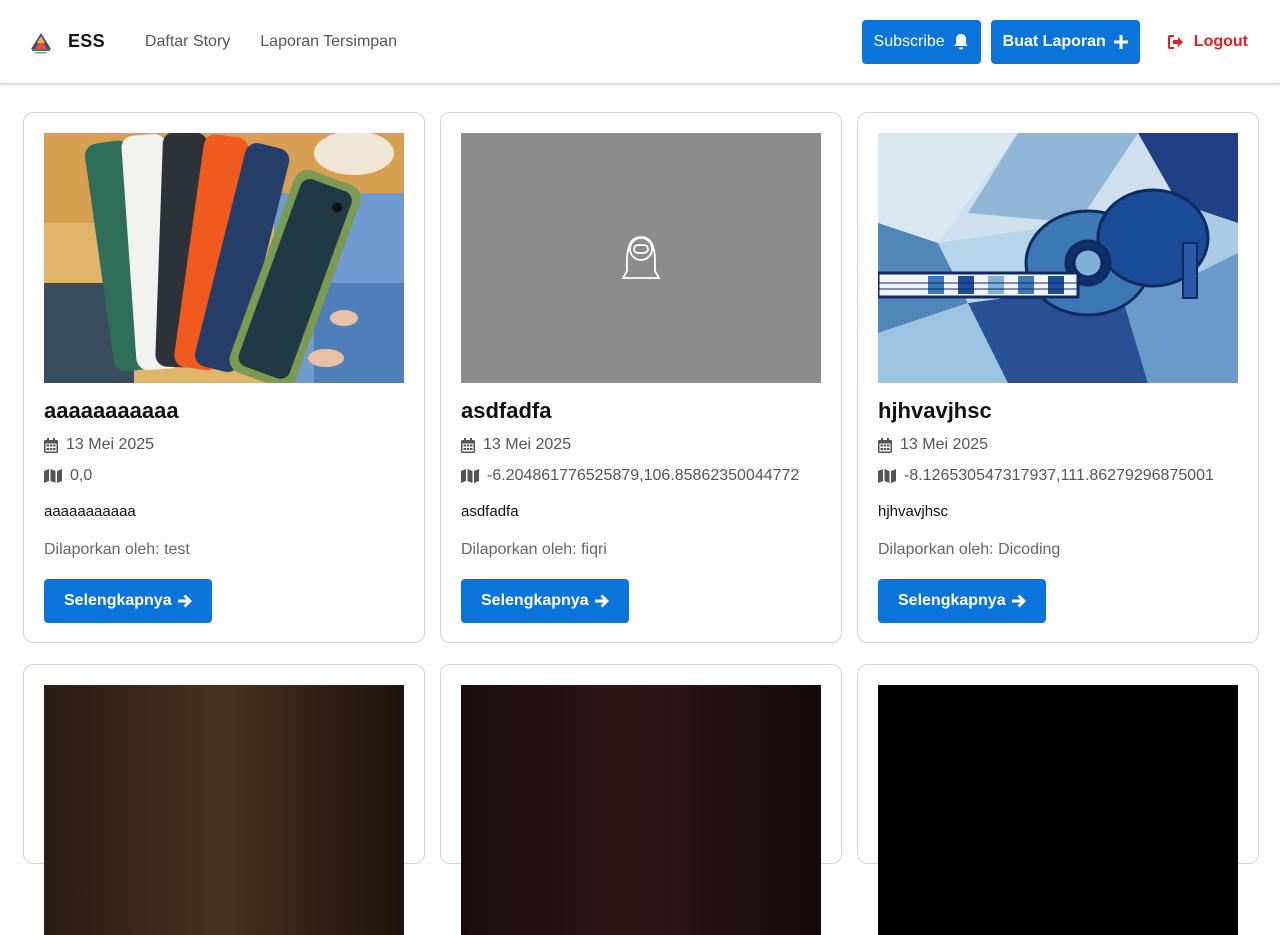 The image size is (1280, 935). Describe the element at coordinates (1058, 258) in the screenshot. I see `story-image-guitar-painting` at that location.